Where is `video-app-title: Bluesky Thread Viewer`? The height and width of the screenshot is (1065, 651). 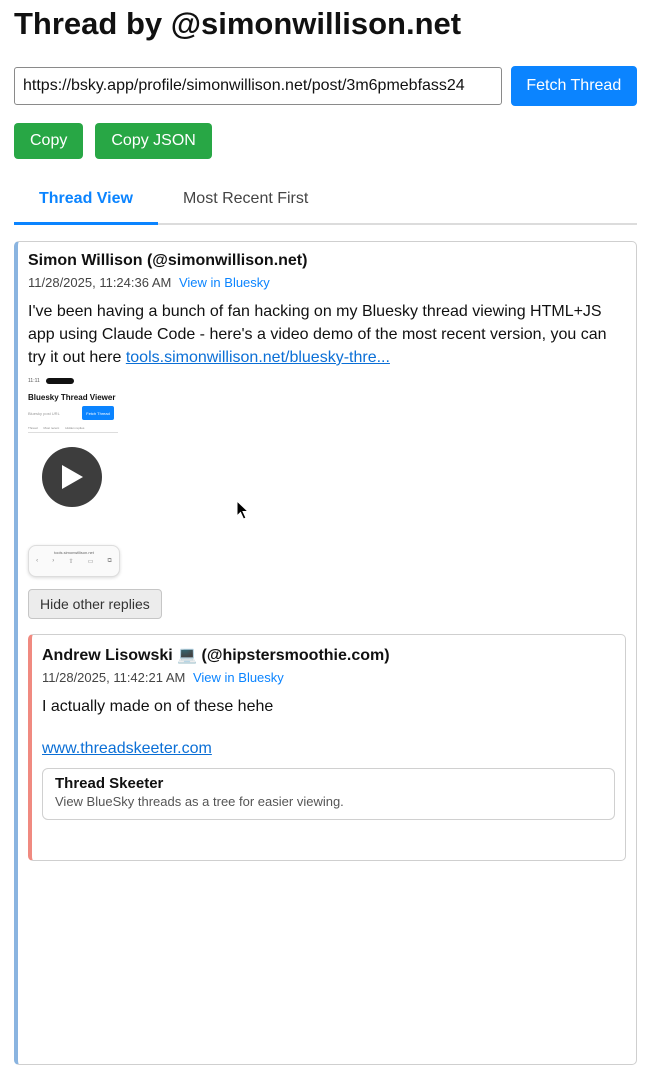
video-app-title: Bluesky Thread Viewer is located at coordinates (72, 397).